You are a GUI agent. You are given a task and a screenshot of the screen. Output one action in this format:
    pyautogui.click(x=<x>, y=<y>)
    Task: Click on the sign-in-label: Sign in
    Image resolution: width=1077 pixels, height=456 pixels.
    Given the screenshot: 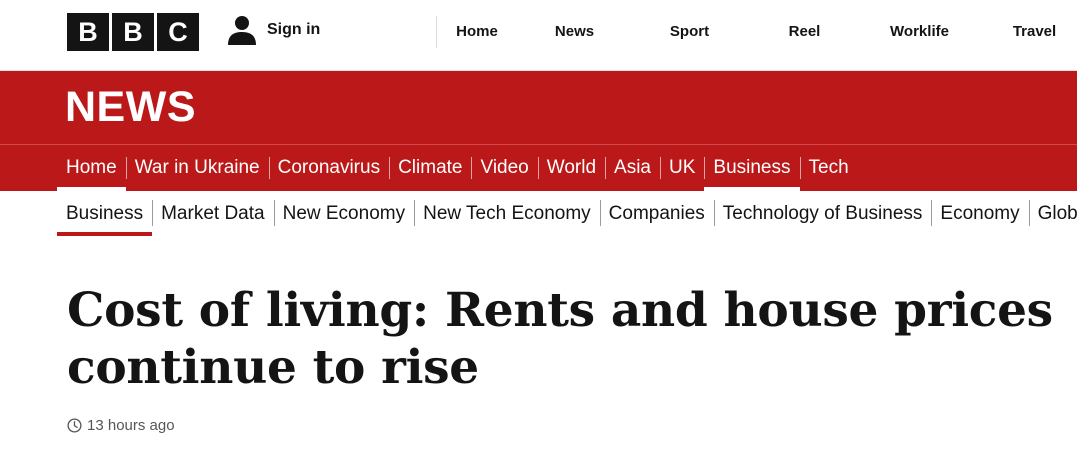 What is the action you would take?
    pyautogui.click(x=294, y=29)
    